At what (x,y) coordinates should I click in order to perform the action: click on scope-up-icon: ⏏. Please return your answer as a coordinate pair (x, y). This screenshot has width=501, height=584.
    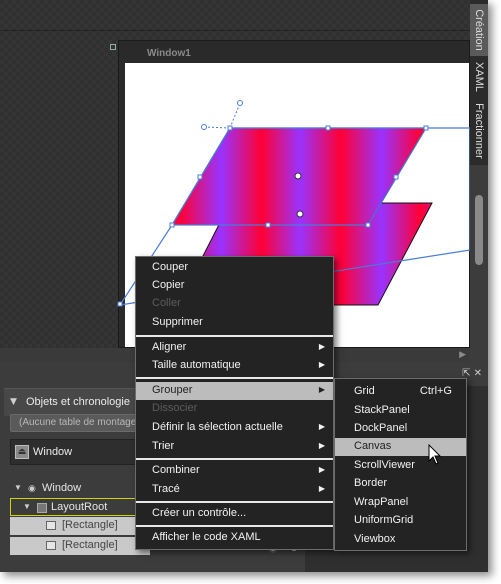
    Looking at the image, I should click on (22, 452).